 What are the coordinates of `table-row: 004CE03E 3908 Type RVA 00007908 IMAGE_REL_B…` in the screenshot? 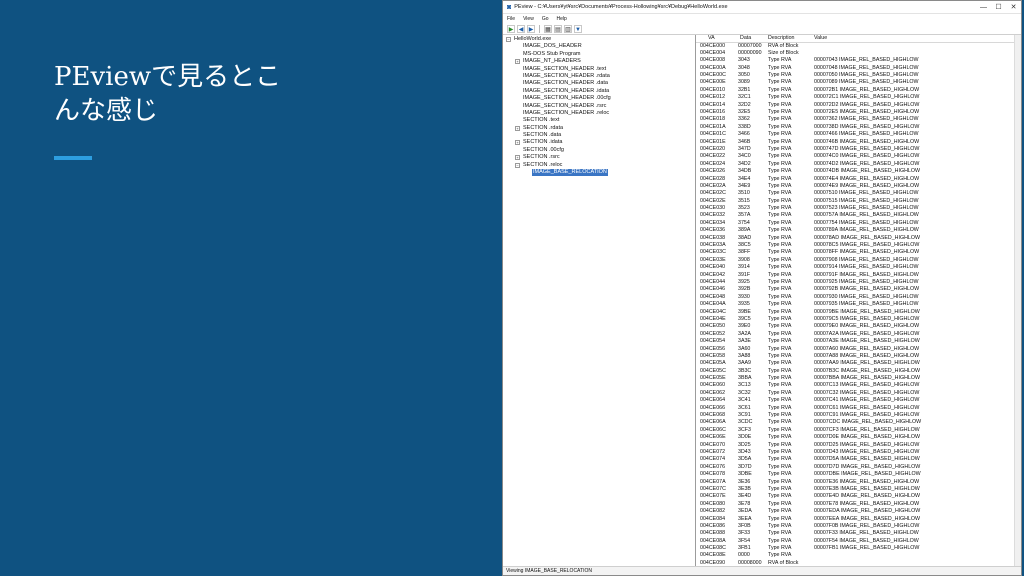 It's located at (858, 260).